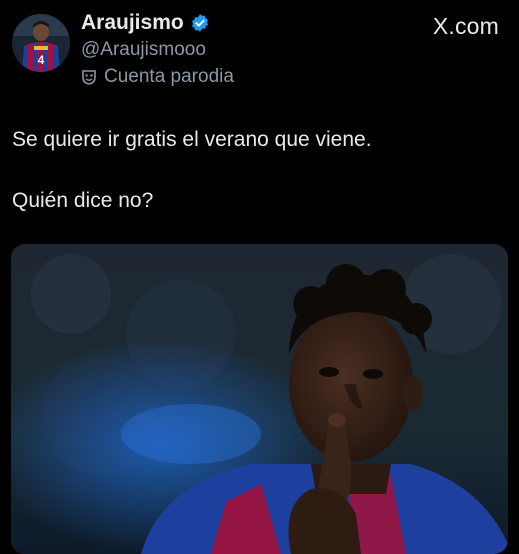  Describe the element at coordinates (465, 26) in the screenshot. I see `x-brand-watermark: X.com` at that location.